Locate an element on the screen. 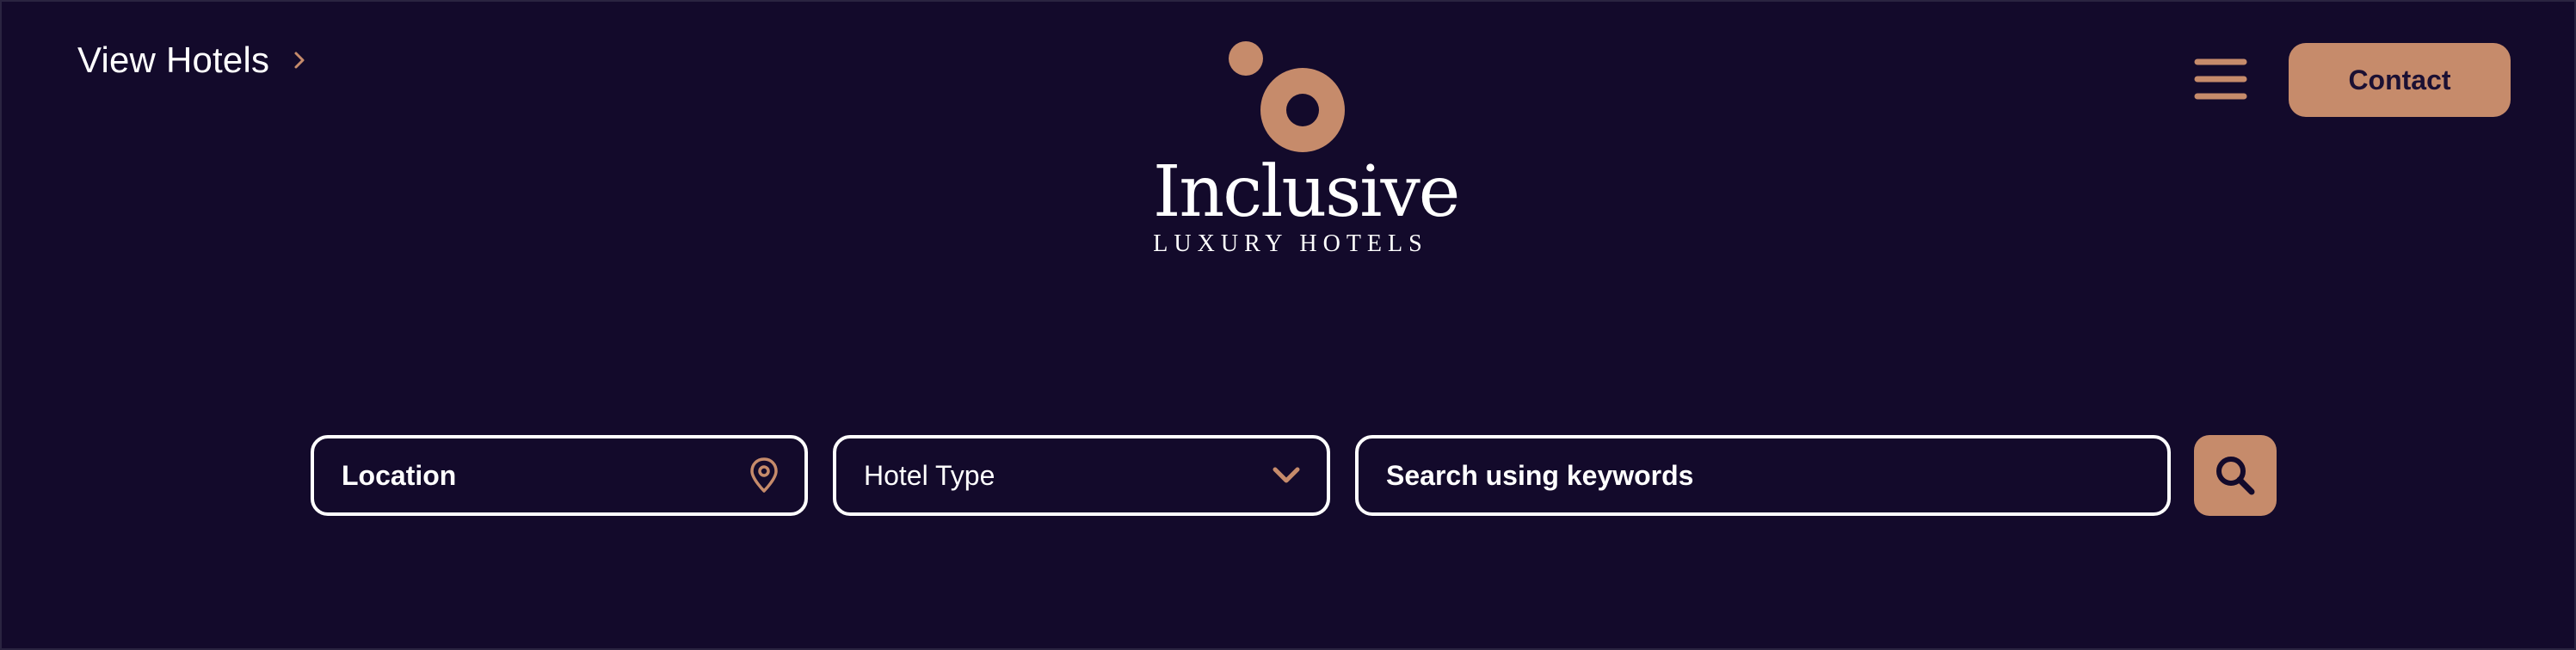 Image resolution: width=2576 pixels, height=650 pixels. view-hotels-label: View Hotels is located at coordinates (174, 60).